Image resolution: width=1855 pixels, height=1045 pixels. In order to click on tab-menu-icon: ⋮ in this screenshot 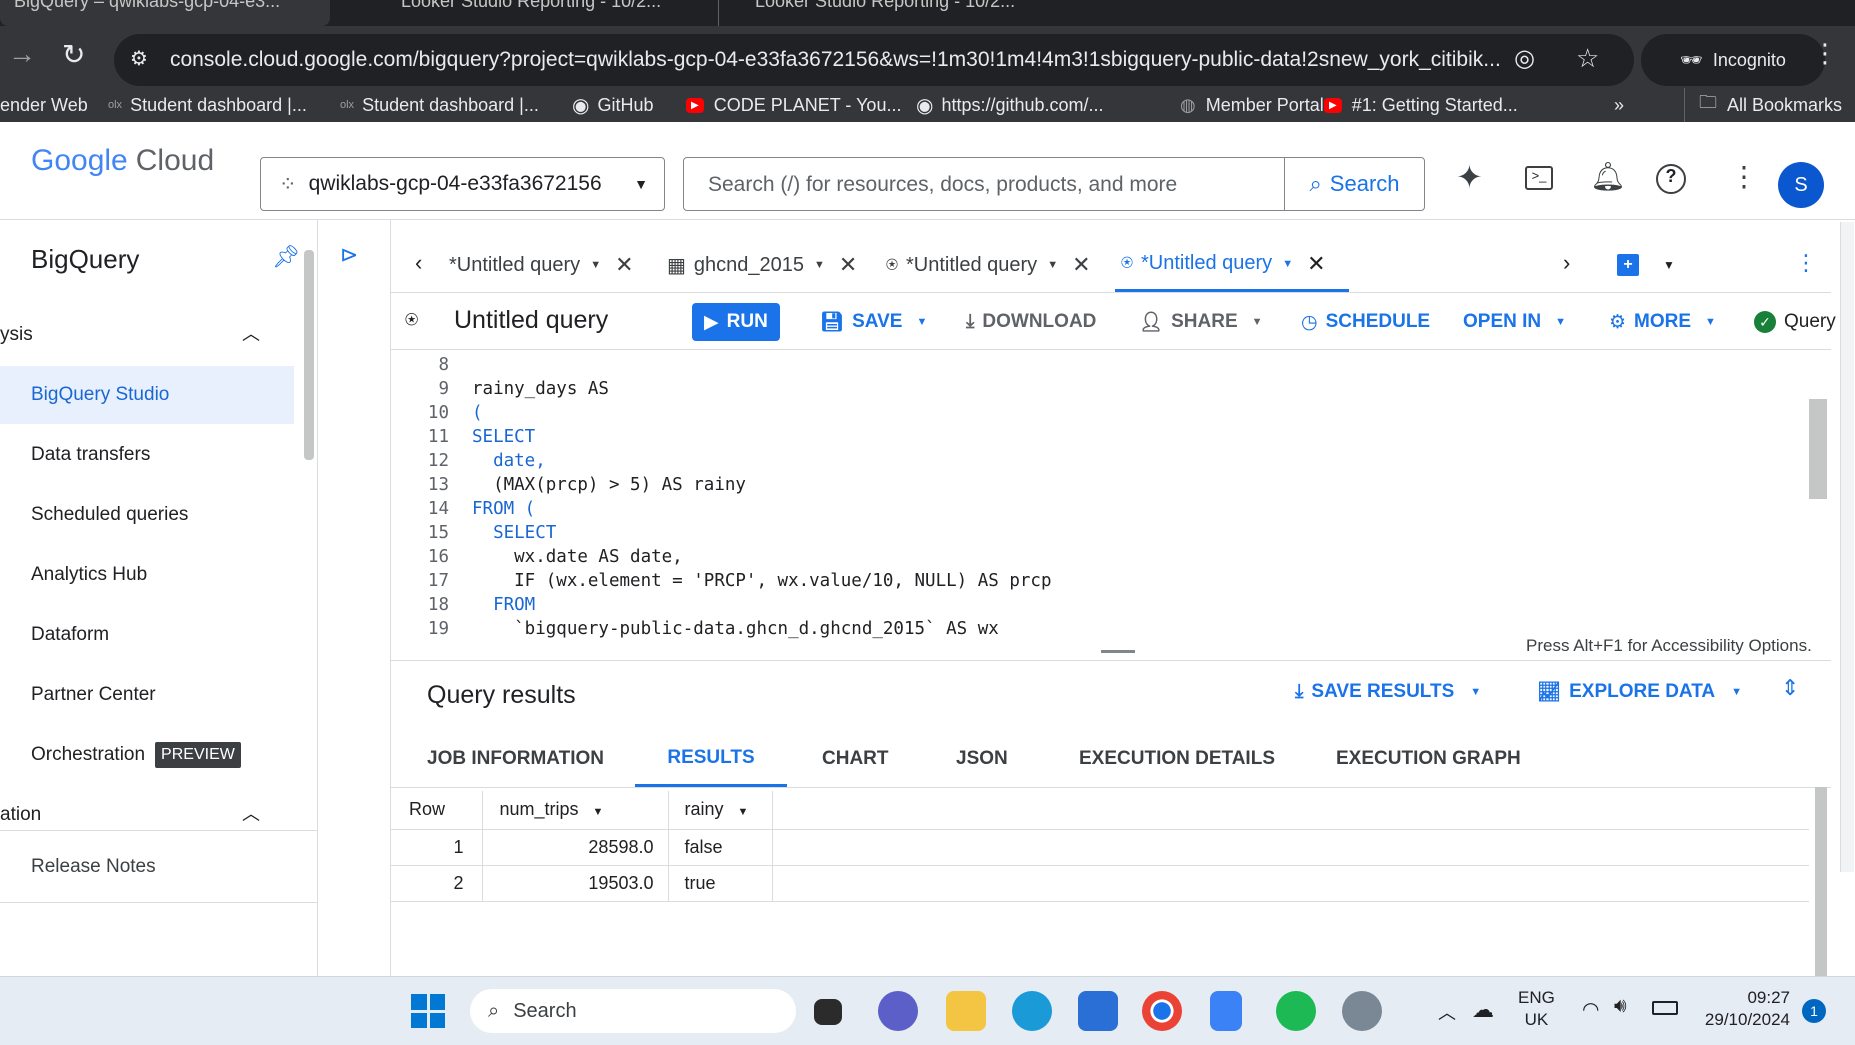, I will do `click(1806, 263)`.